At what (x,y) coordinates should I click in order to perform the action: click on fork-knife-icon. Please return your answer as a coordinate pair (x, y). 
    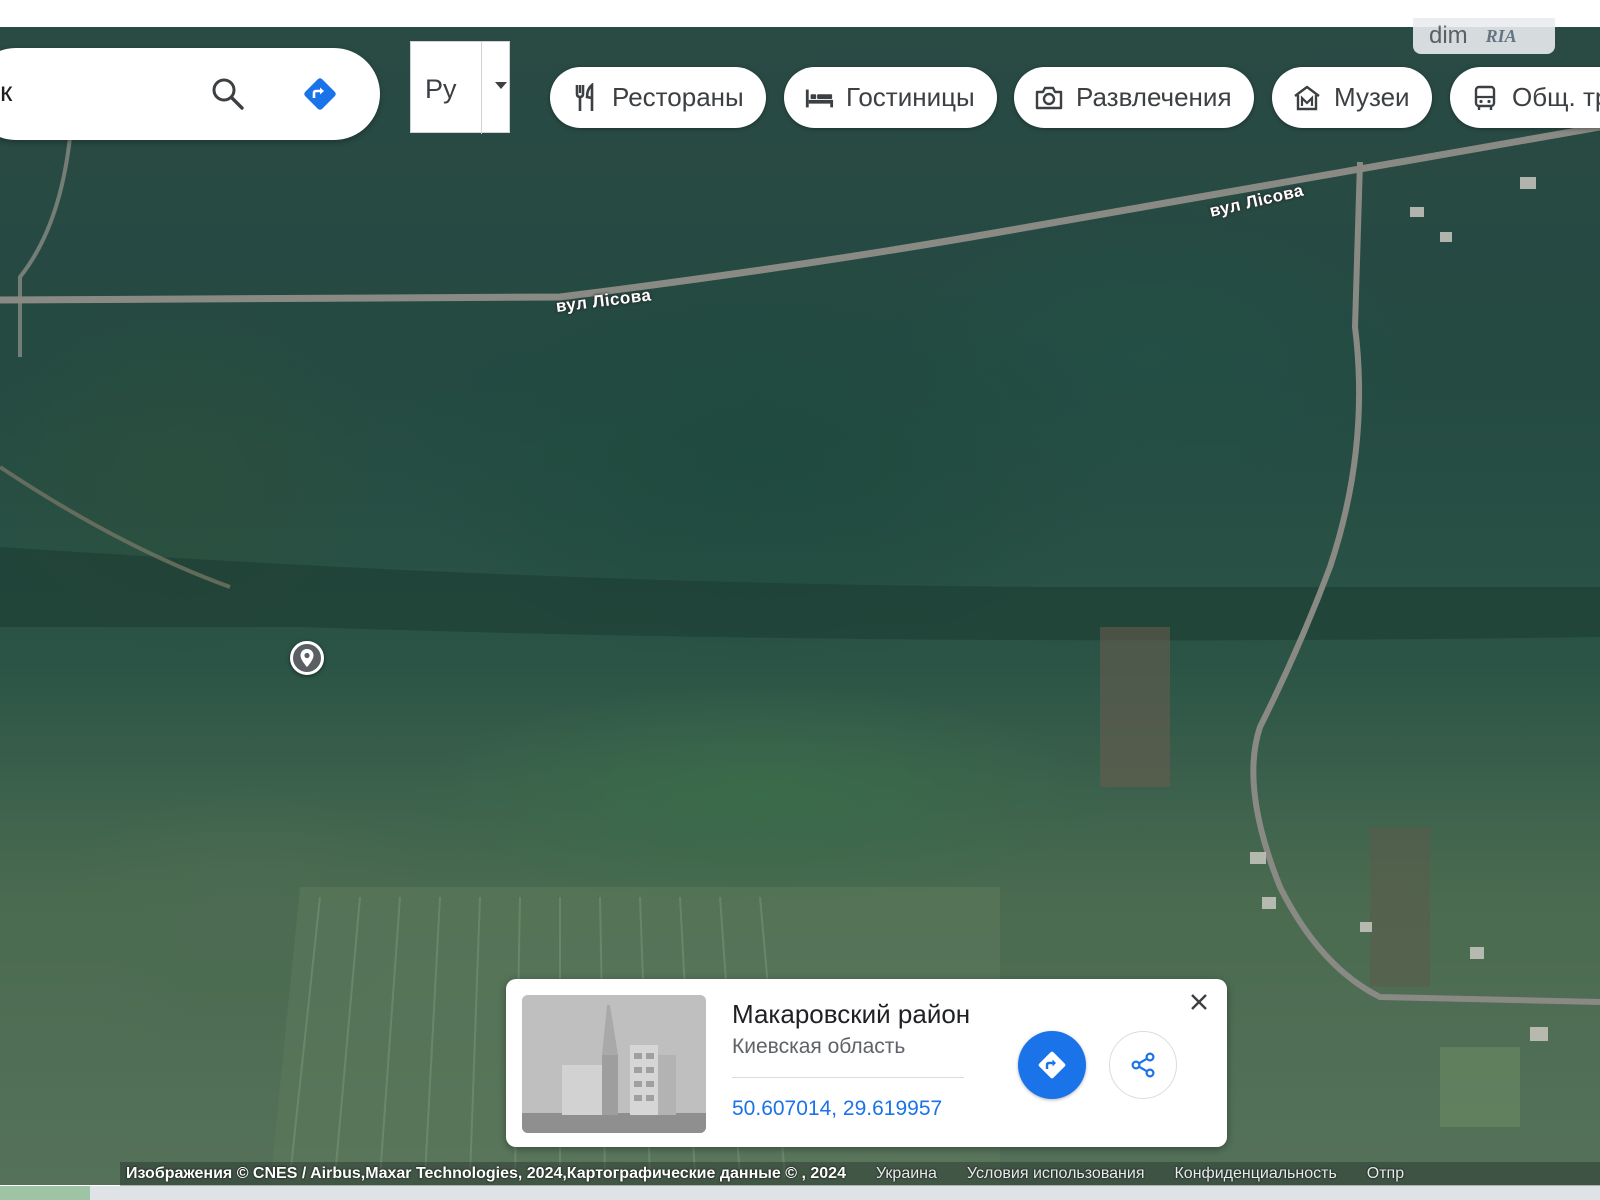
    Looking at the image, I should click on (585, 97).